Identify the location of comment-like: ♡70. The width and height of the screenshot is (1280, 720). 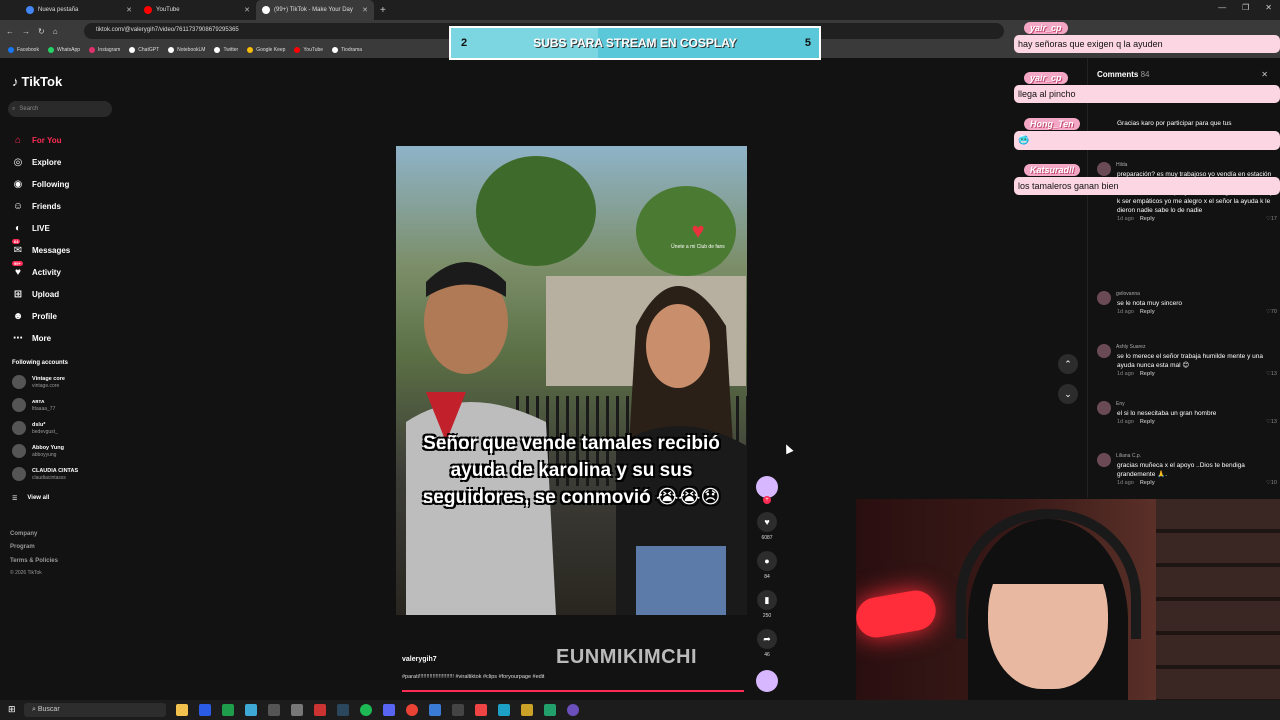
(1271, 312).